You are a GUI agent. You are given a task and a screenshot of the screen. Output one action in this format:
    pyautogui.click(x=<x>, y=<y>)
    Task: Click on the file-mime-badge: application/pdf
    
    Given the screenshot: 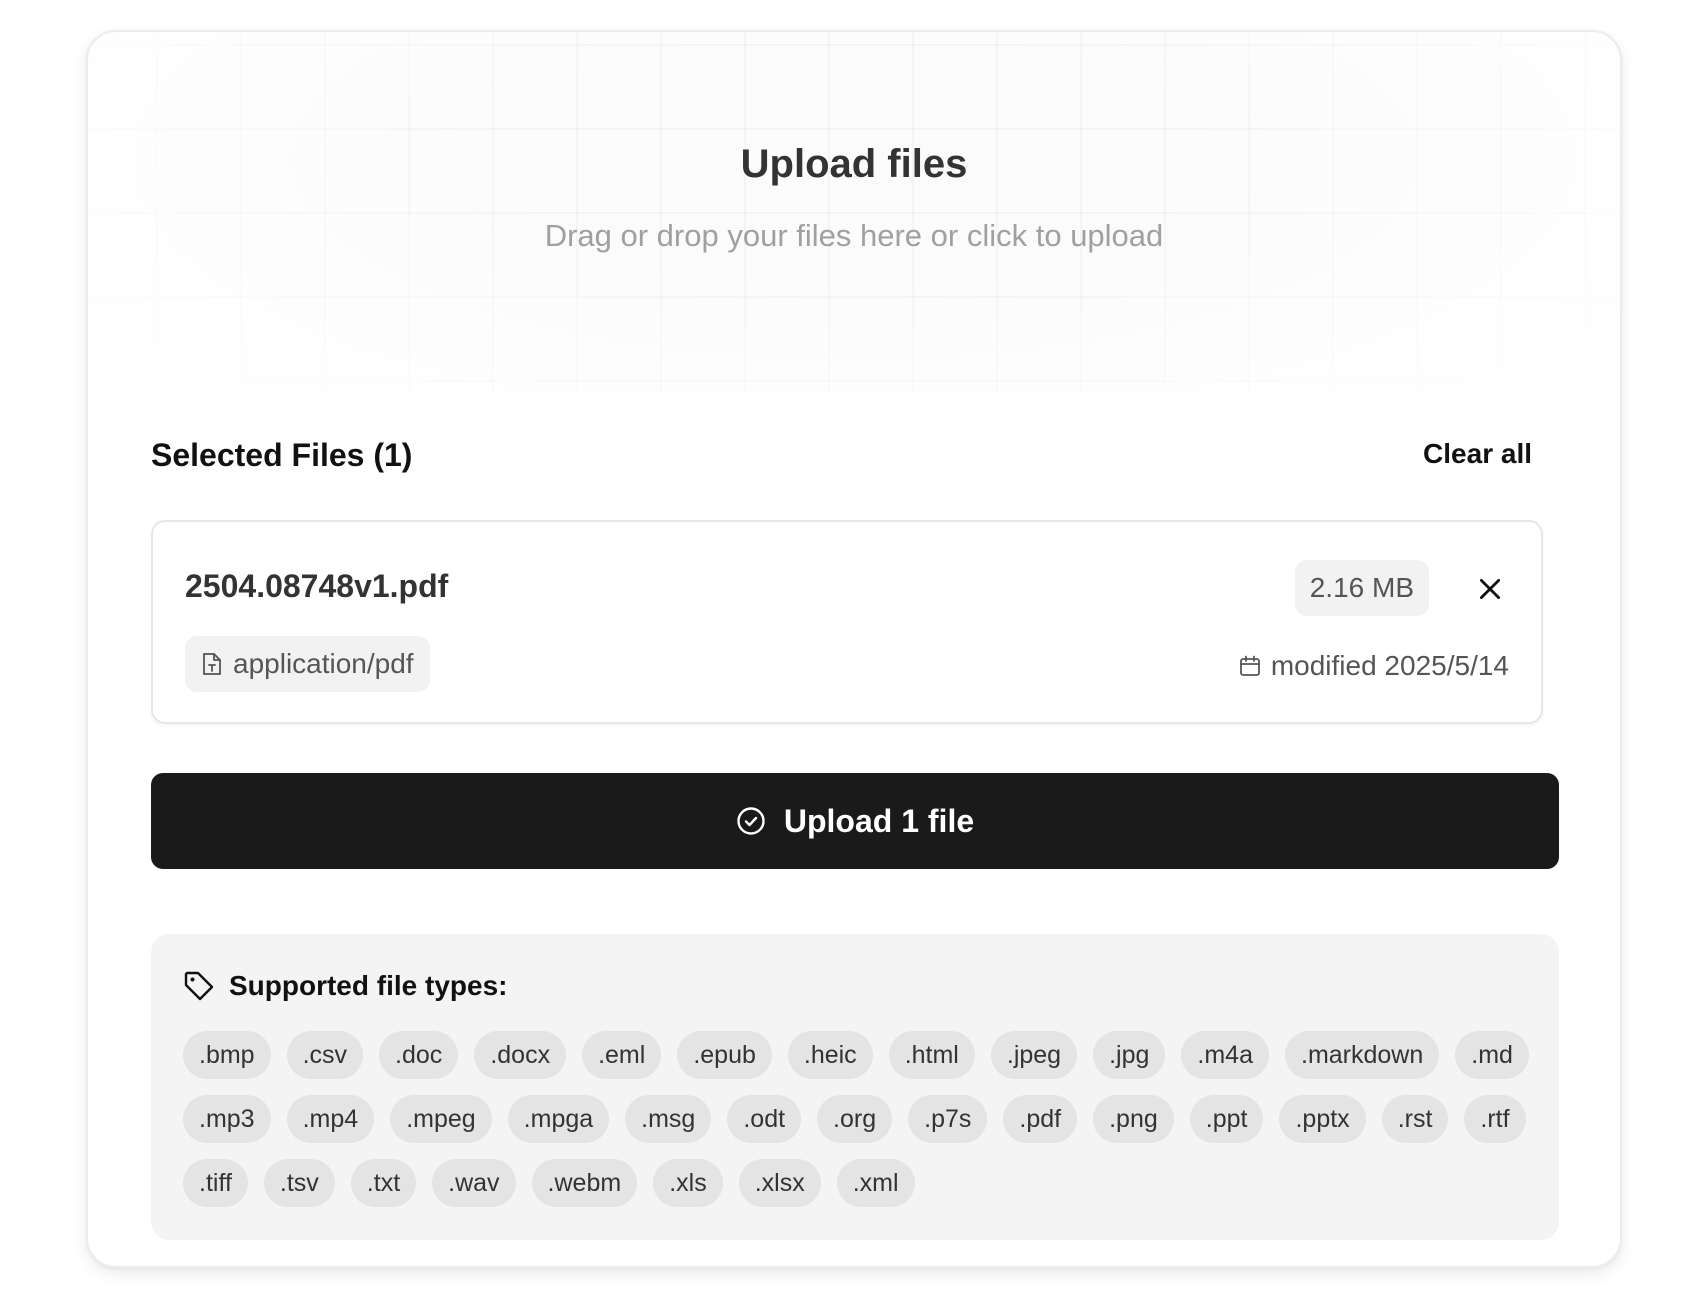 What is the action you would take?
    pyautogui.click(x=307, y=664)
    